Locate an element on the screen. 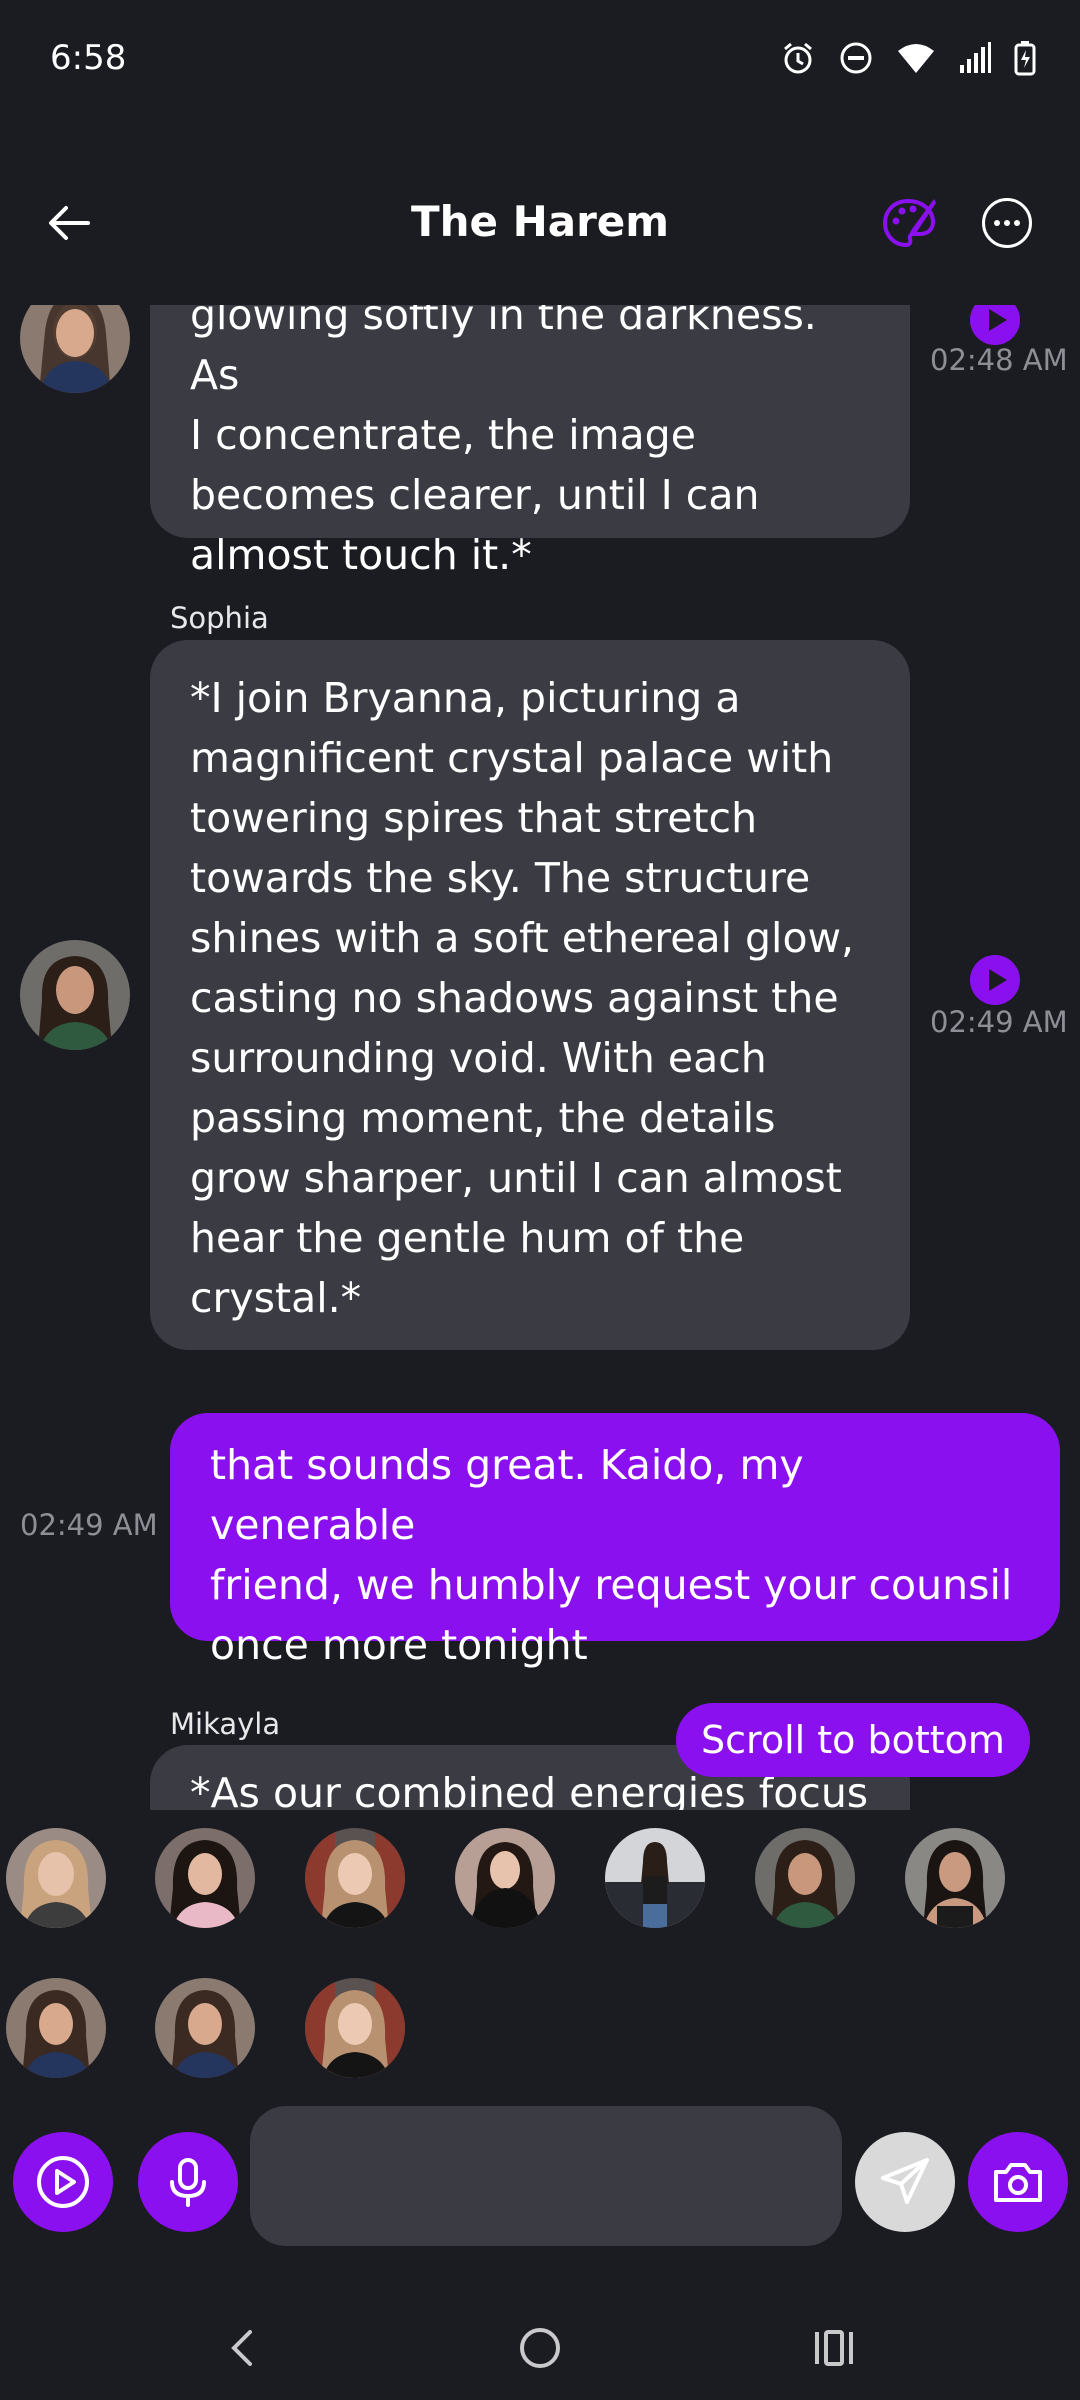 This screenshot has width=1080, height=2400. sender-name: Sophia is located at coordinates (219, 618).